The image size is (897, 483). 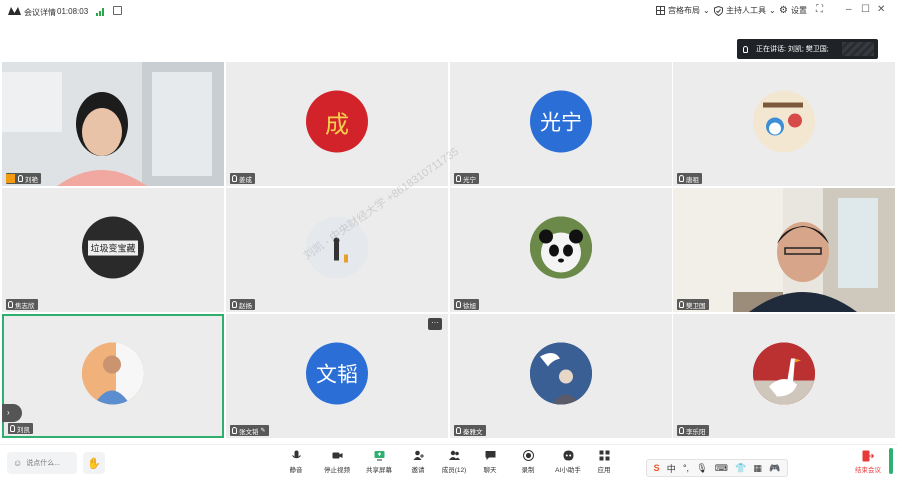 I want to click on punctuation-icon: °,, so click(x=686, y=468).